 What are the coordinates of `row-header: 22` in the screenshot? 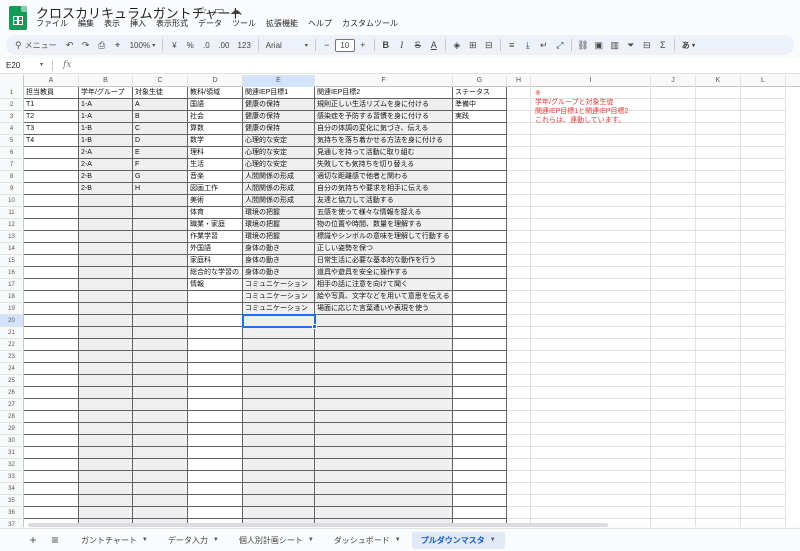 It's located at (12, 345).